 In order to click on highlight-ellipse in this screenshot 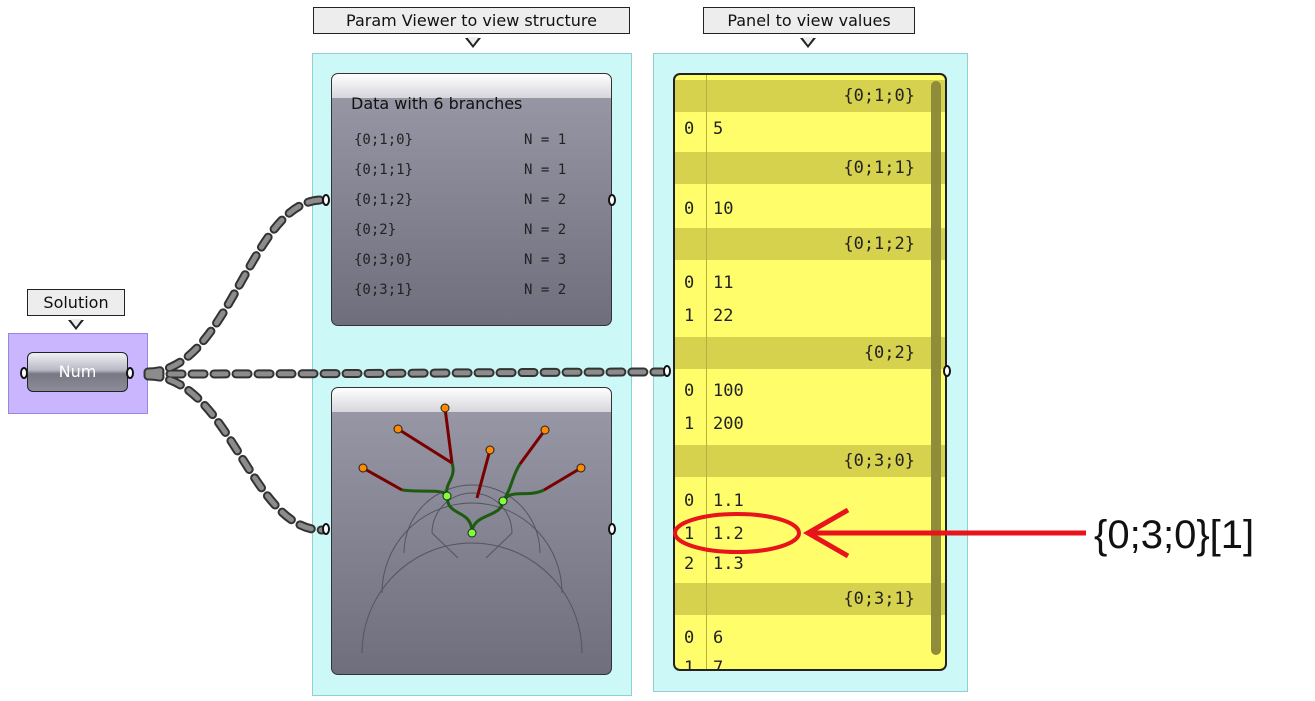, I will do `click(737, 533)`.